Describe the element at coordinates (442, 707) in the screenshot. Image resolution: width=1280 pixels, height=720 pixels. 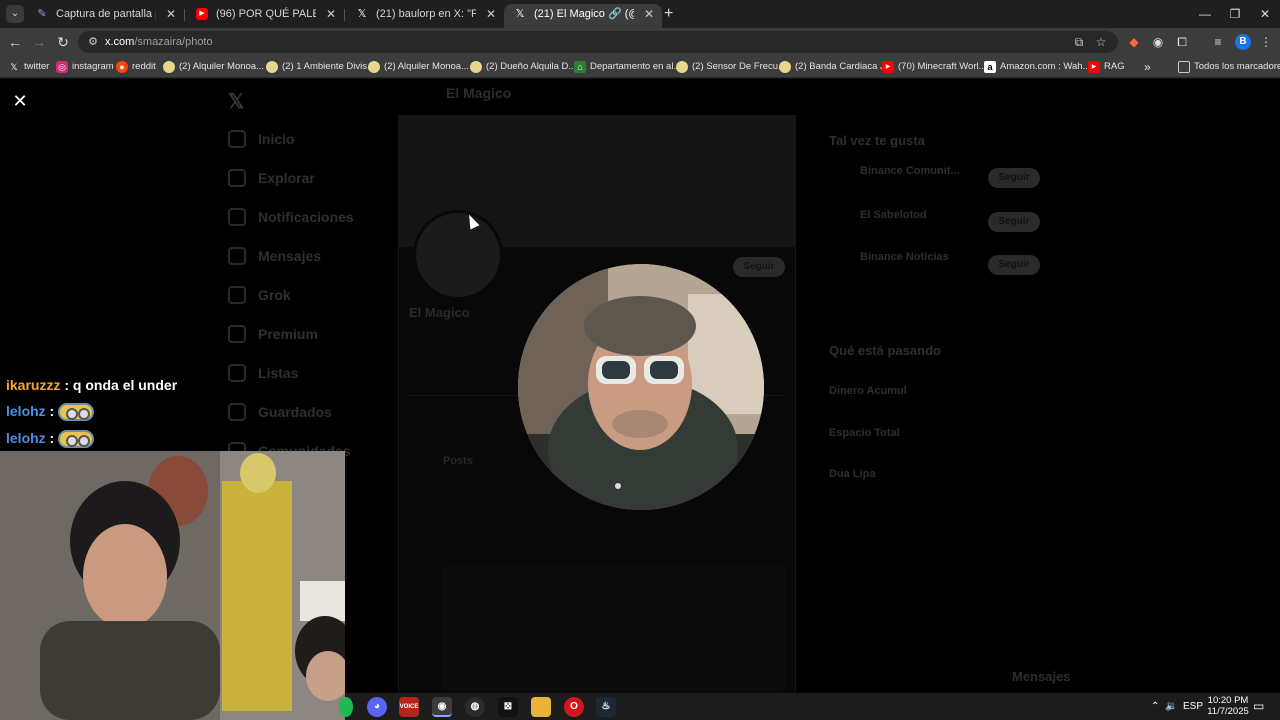
I see `chrome-icon: ◉` at that location.